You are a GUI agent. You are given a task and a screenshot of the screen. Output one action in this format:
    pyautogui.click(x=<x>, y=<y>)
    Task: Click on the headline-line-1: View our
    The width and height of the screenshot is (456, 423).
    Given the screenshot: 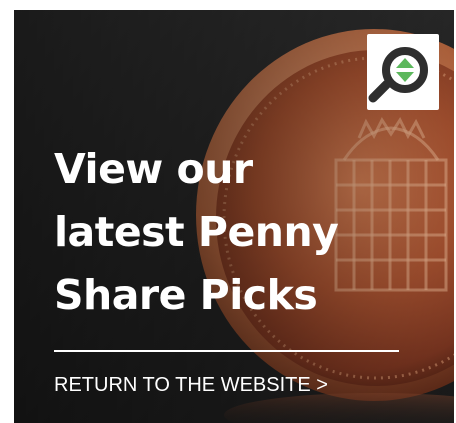 What is the action you would take?
    pyautogui.click(x=153, y=169)
    